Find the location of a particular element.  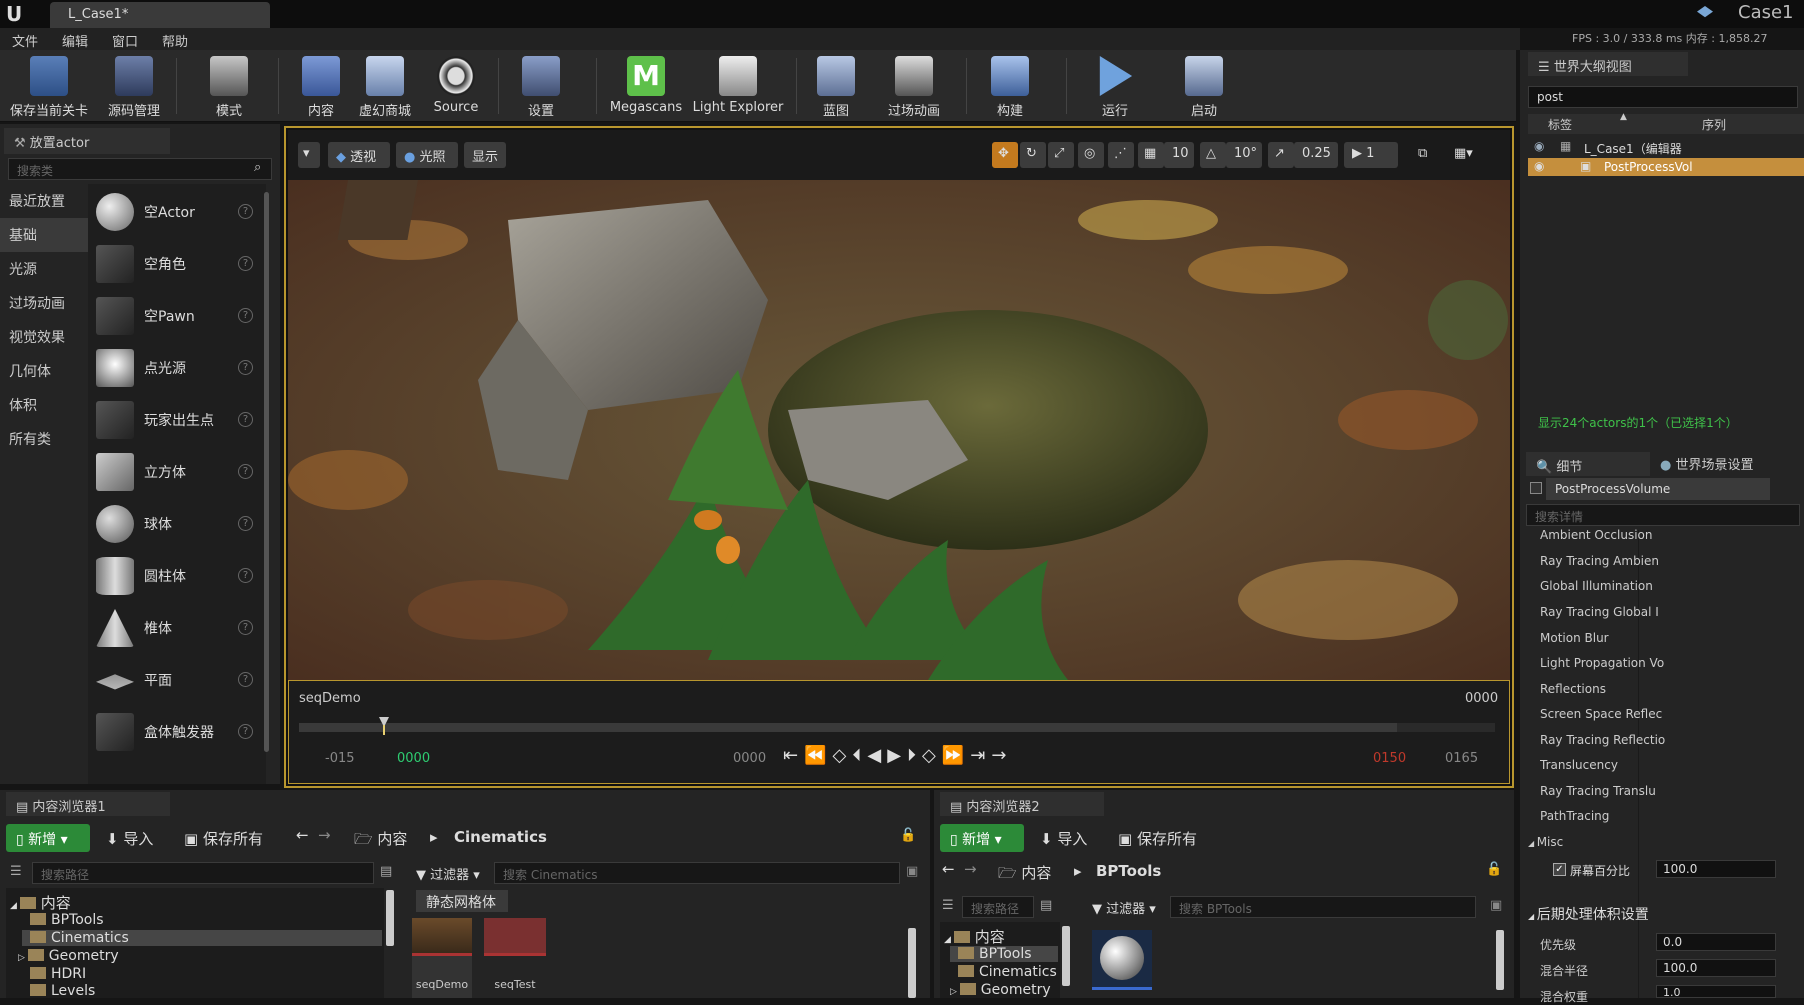

section-reflections: Reflections is located at coordinates (1603, 689).